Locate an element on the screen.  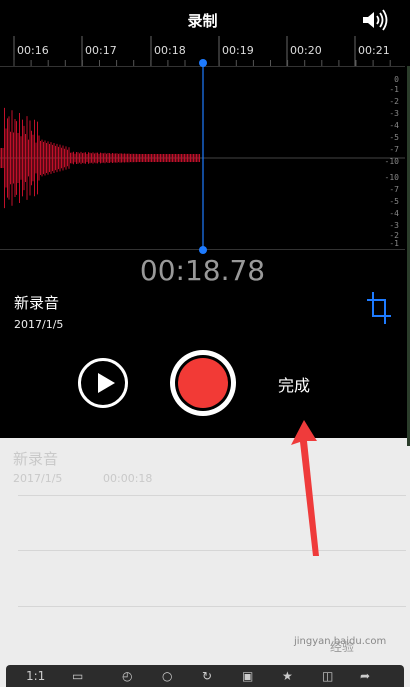
rotate-icon: ↻ is located at coordinates (207, 676).